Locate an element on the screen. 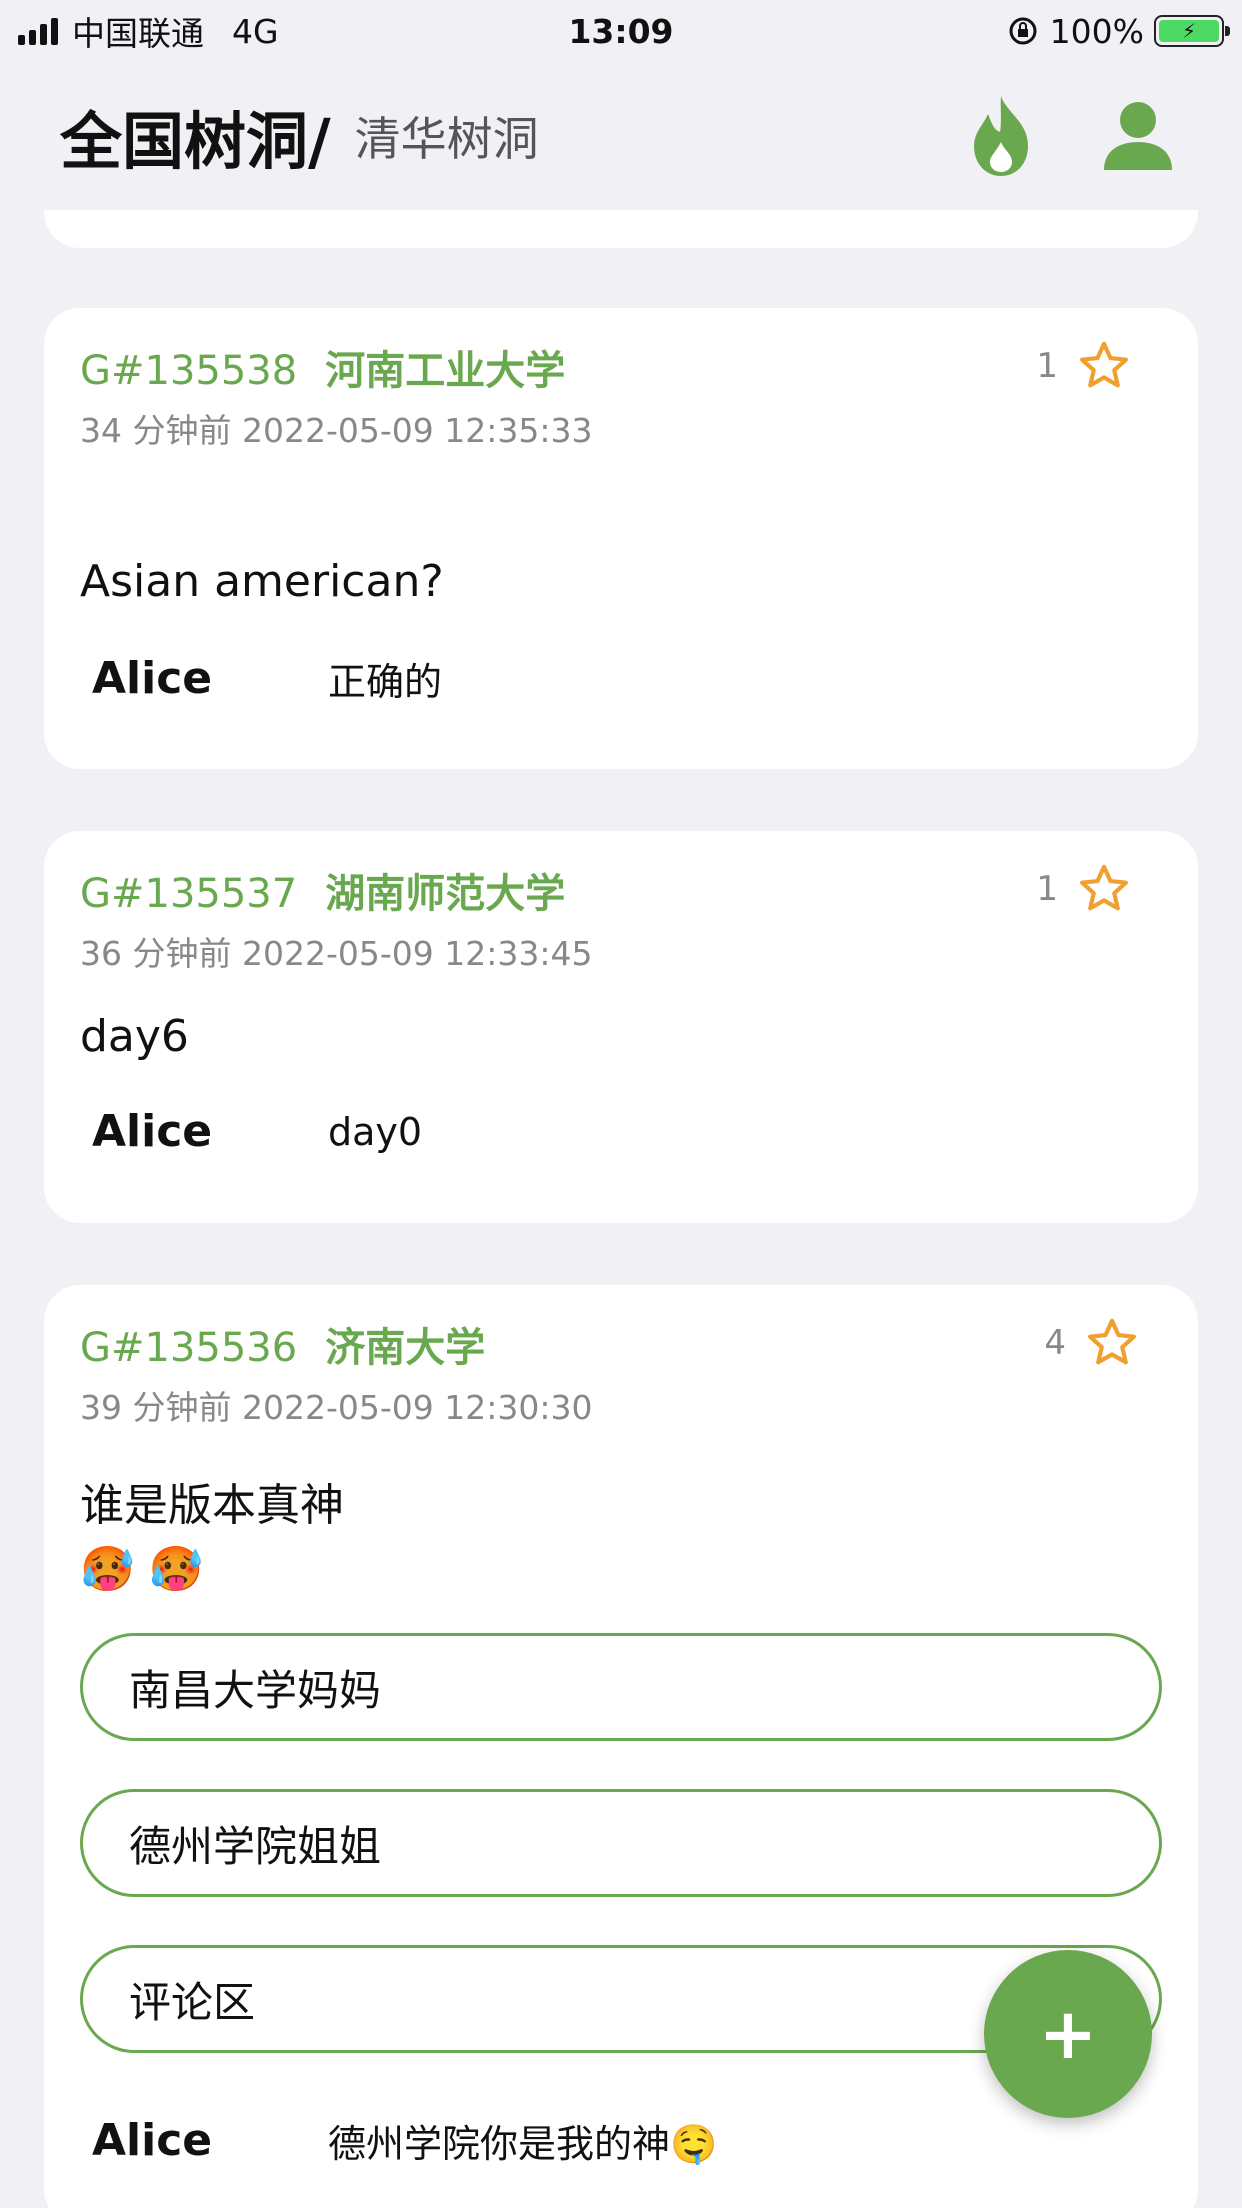 This screenshot has height=2208, width=1242. post-meta: G#135537 湖南师范大学 is located at coordinates (621, 890).